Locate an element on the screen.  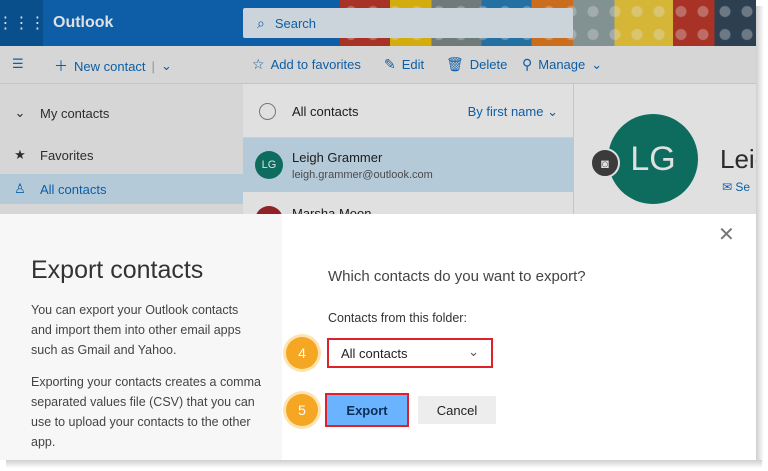
cancel-button: Cancel is located at coordinates (457, 410).